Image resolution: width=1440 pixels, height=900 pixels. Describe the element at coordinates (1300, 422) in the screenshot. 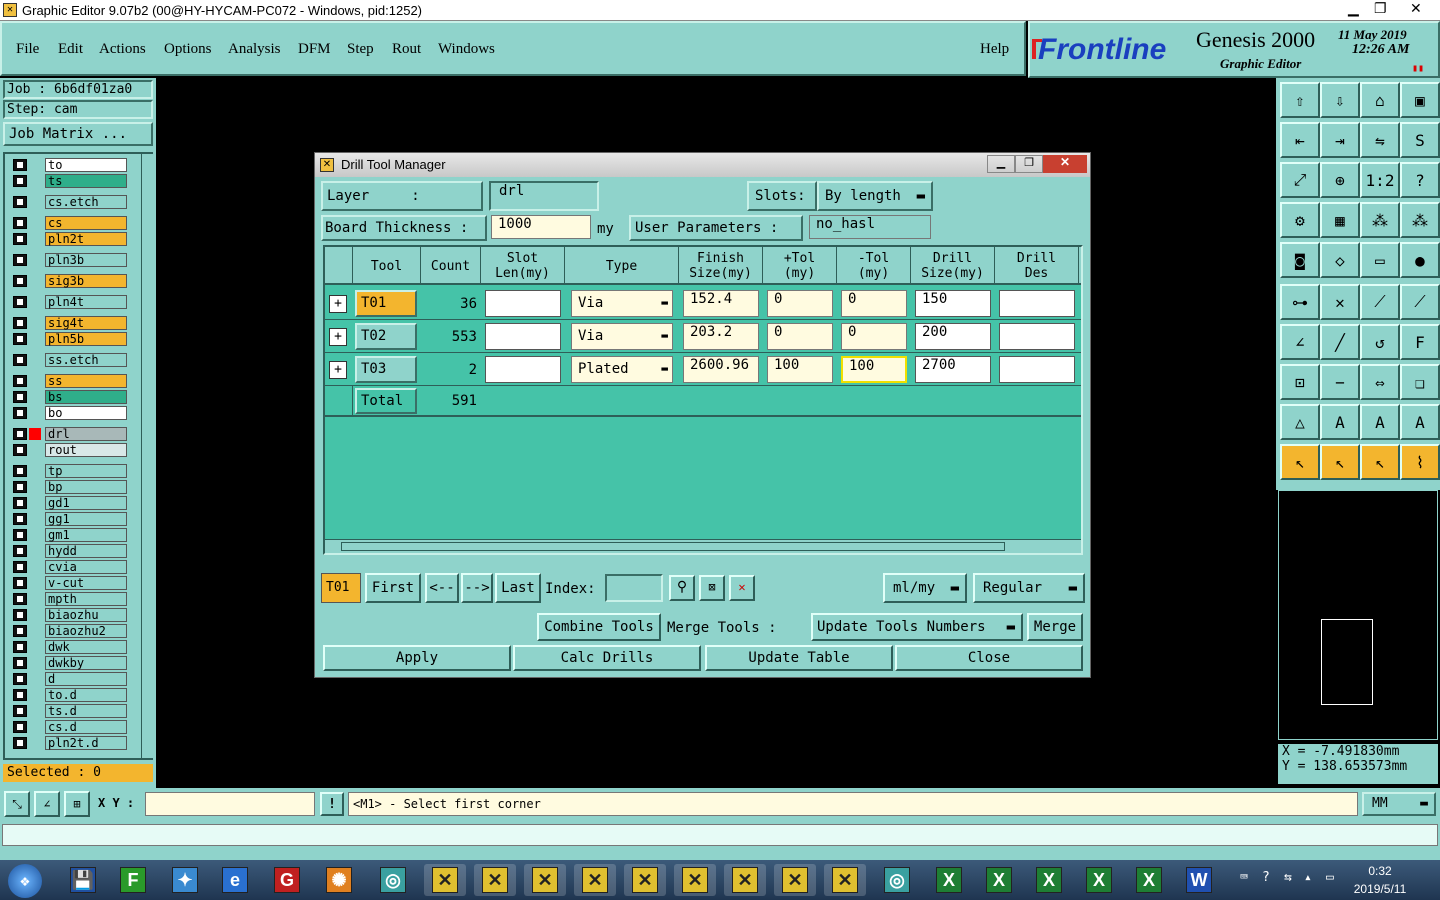

I see `triangle-icon: △` at that location.